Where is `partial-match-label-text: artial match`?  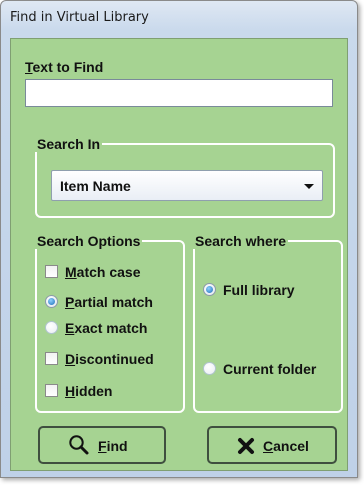 partial-match-label-text: artial match is located at coordinates (113, 302).